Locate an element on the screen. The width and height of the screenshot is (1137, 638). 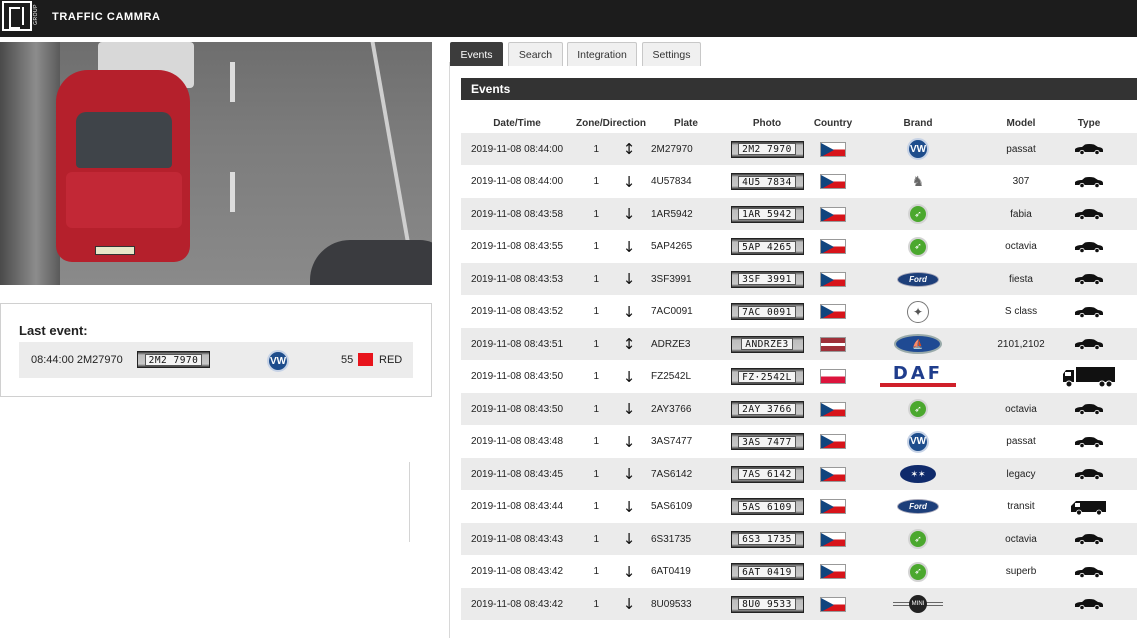
plate-photo-text: 3AS 7477 is located at coordinates (767, 441).